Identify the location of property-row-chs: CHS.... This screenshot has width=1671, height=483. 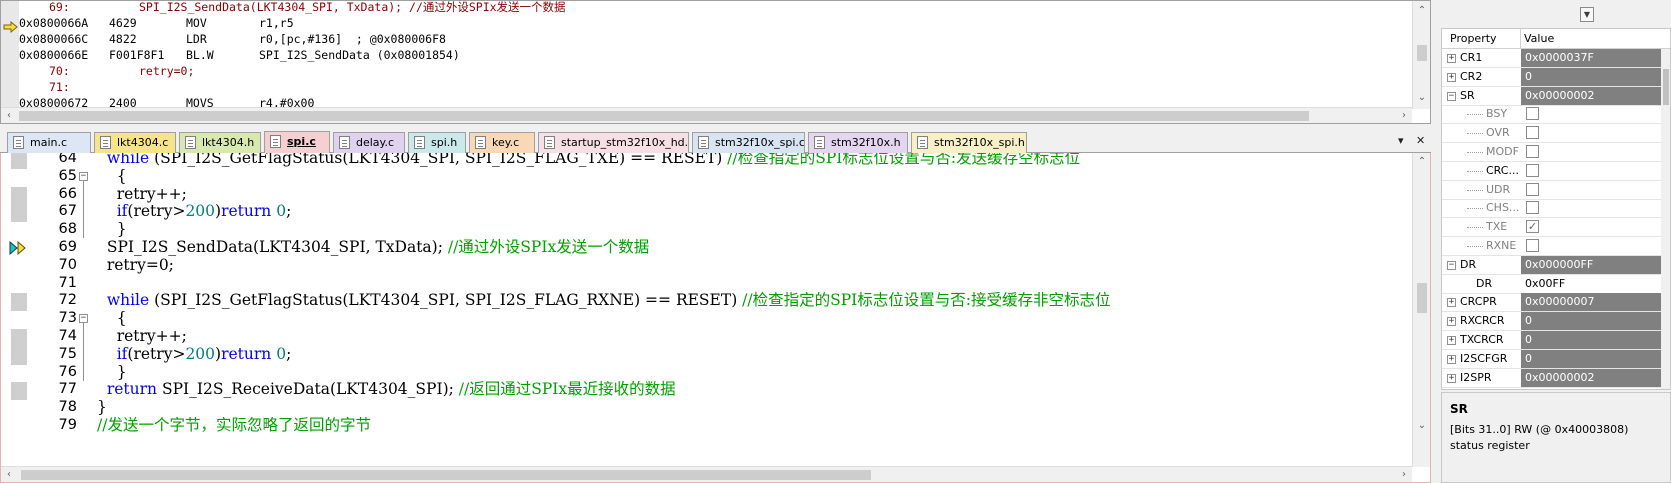
(1552, 209).